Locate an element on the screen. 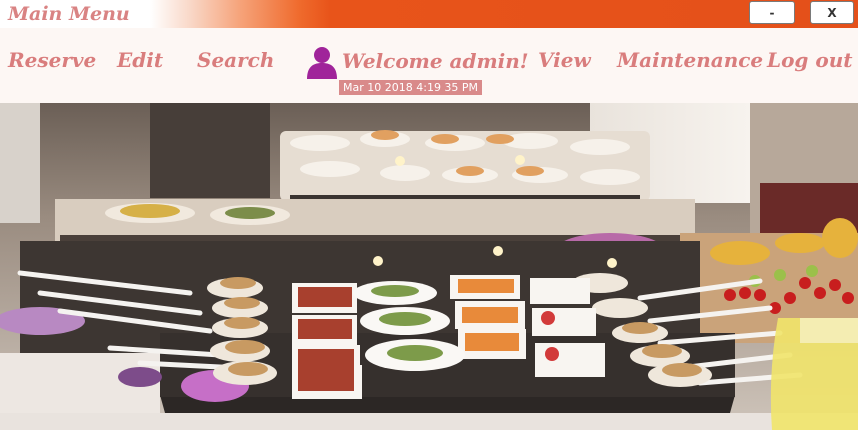 The width and height of the screenshot is (858, 430). close-button: X is located at coordinates (832, 12).